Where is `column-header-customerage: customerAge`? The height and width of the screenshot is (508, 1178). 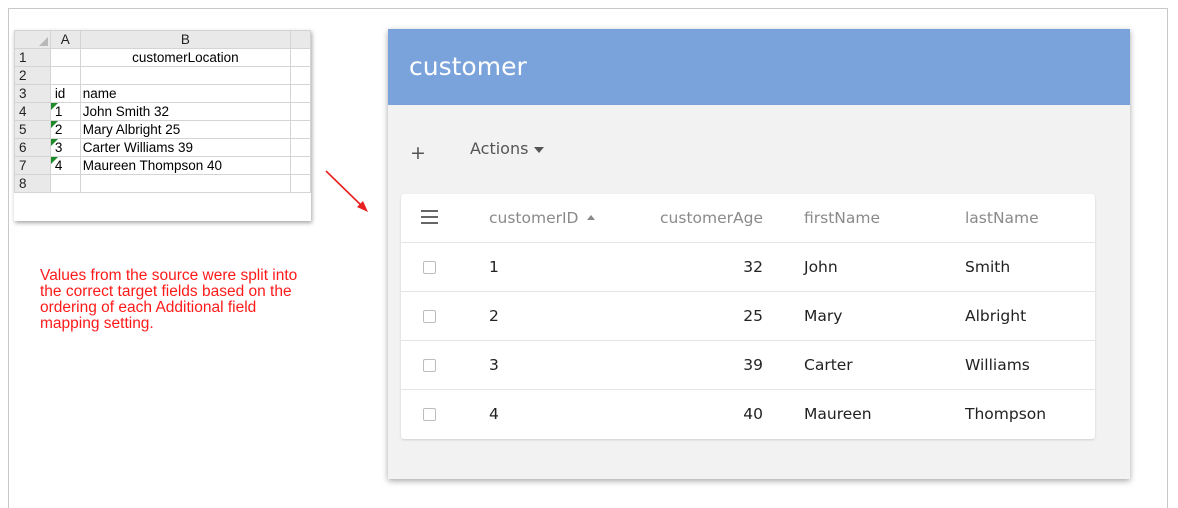
column-header-customerage: customerAge is located at coordinates (682, 218).